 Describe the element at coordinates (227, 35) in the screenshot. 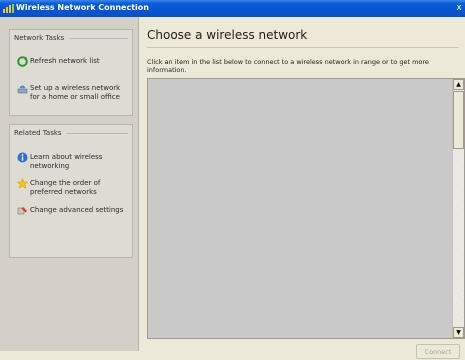

I see `page-title: Choose a wireless network` at that location.